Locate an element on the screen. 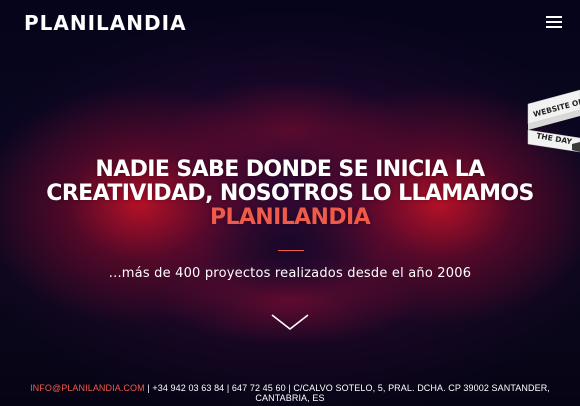 The width and height of the screenshot is (580, 406). site-logo: PLANILANDIA is located at coordinates (105, 23).